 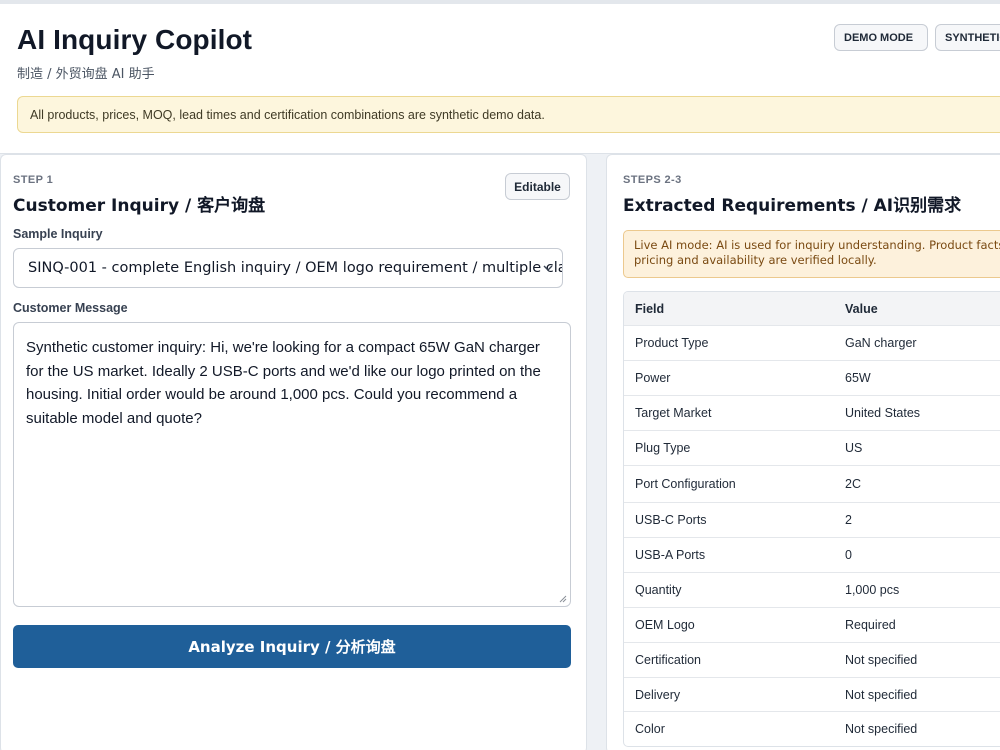 I want to click on table-cell-field: Quantity, so click(x=658, y=590).